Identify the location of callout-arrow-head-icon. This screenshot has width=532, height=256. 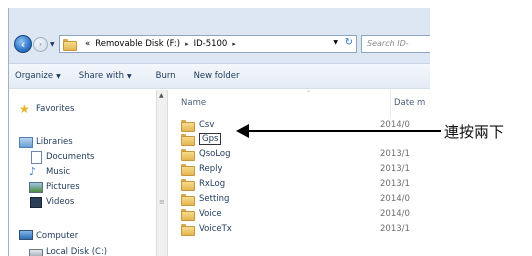
(242, 131).